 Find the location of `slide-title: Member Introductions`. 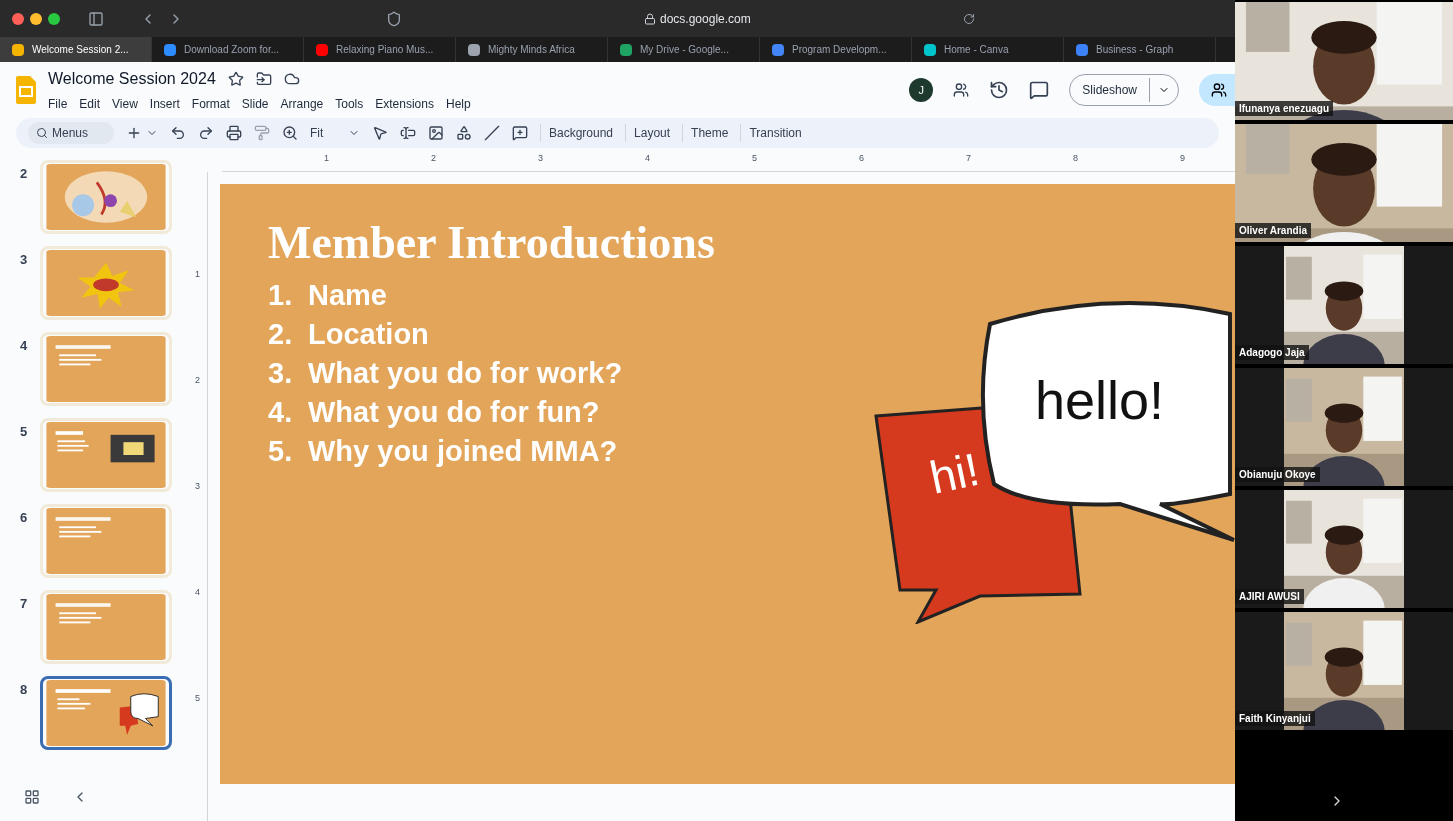

slide-title: Member Introductions is located at coordinates (492, 243).